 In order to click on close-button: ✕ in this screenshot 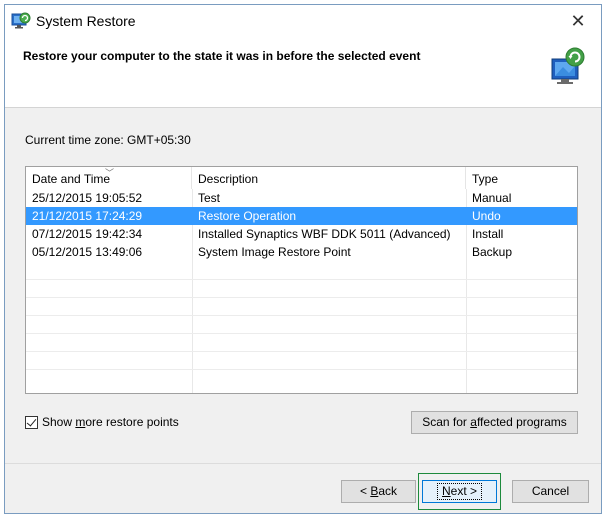, I will do `click(578, 21)`.